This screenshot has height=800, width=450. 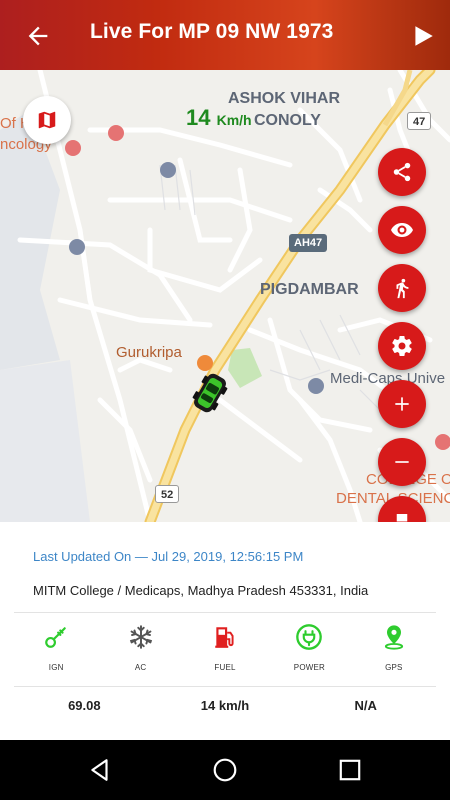 I want to click on status-ign: IGN, so click(x=56, y=649).